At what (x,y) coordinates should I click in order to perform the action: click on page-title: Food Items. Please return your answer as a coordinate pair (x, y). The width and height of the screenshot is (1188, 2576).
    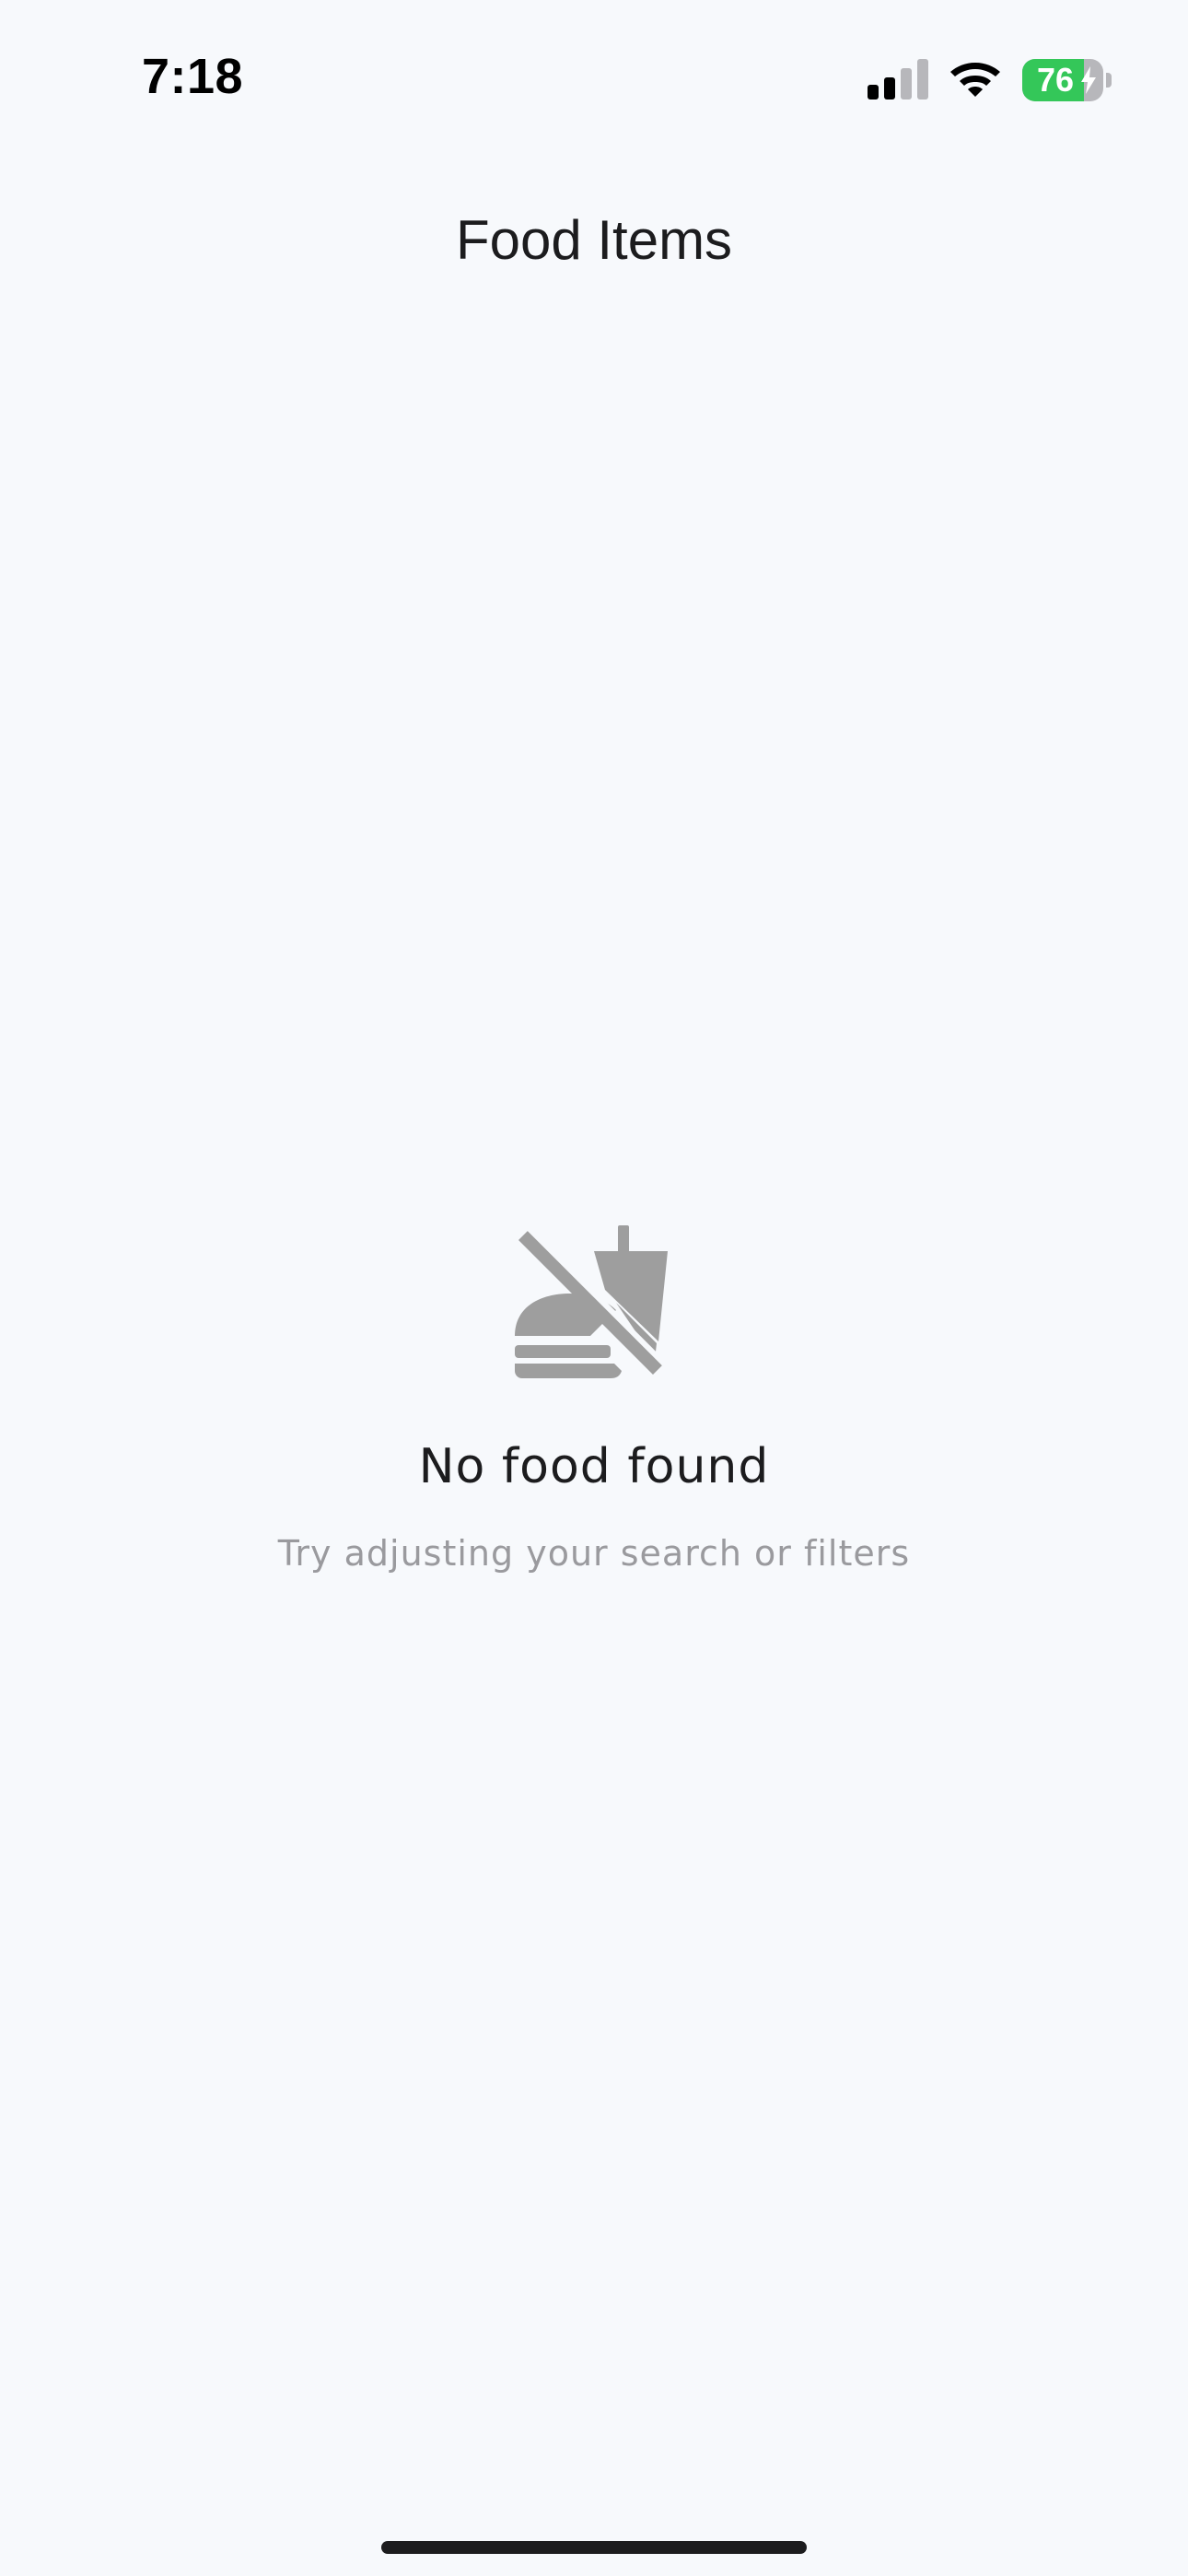
    Looking at the image, I should click on (594, 240).